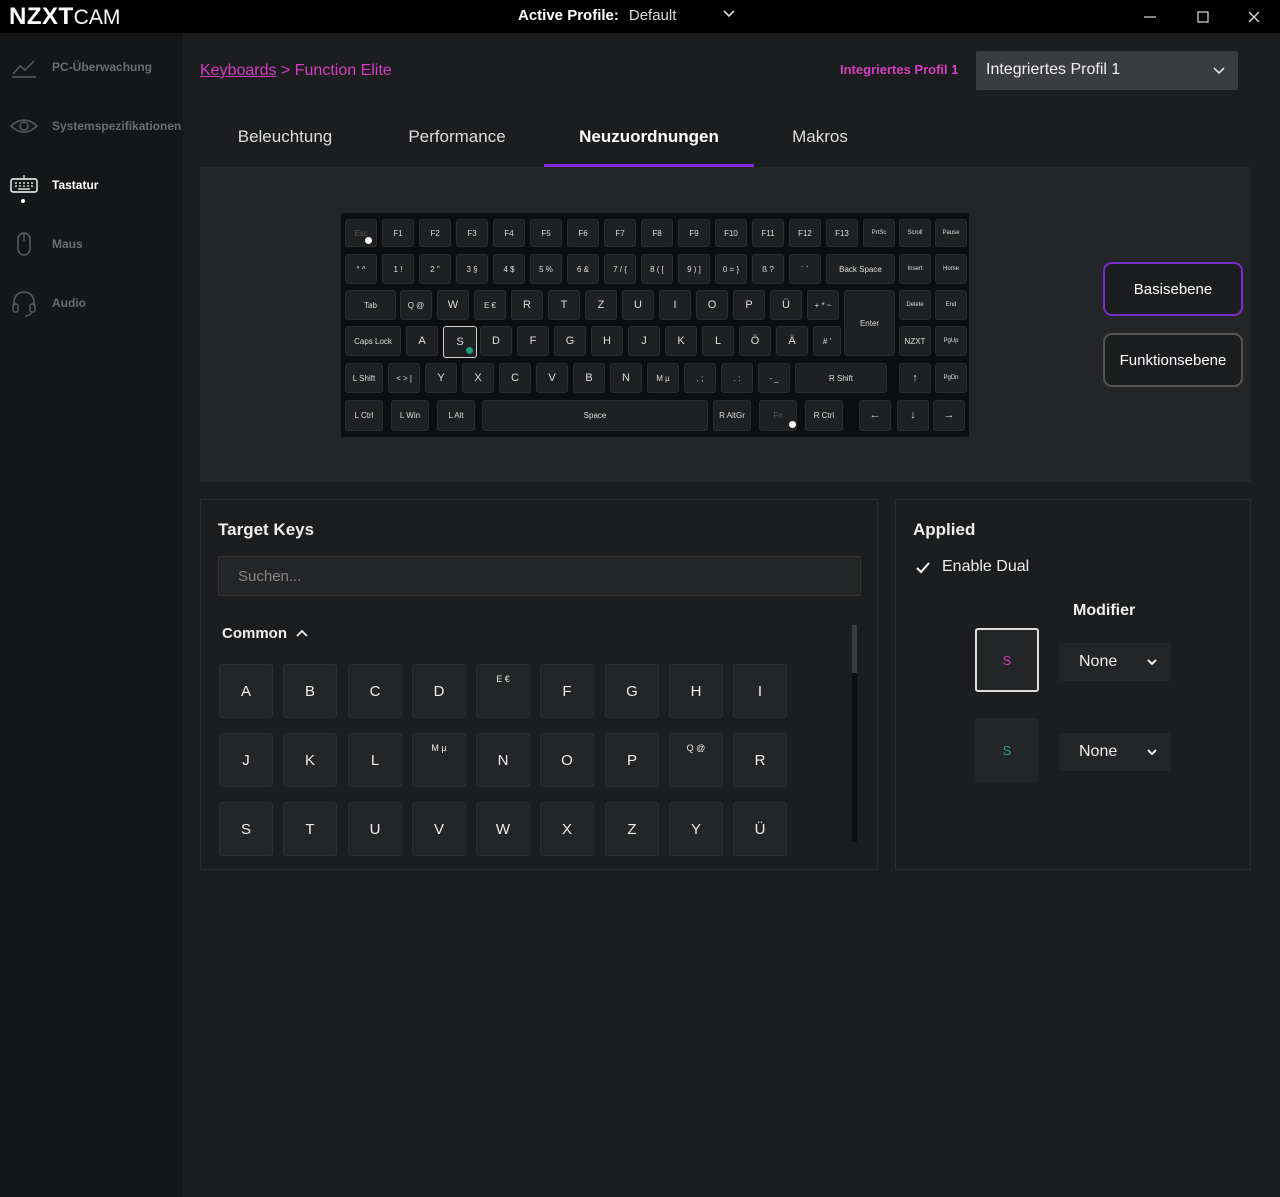  What do you see at coordinates (626, 378) in the screenshot?
I see `key-n: N` at bounding box center [626, 378].